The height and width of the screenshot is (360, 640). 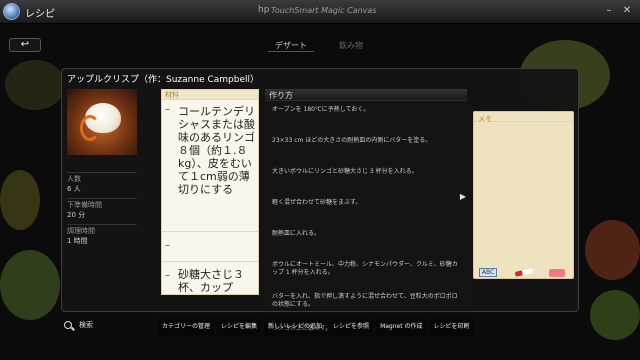 I want to click on close-button: ✕, so click(x=627, y=10).